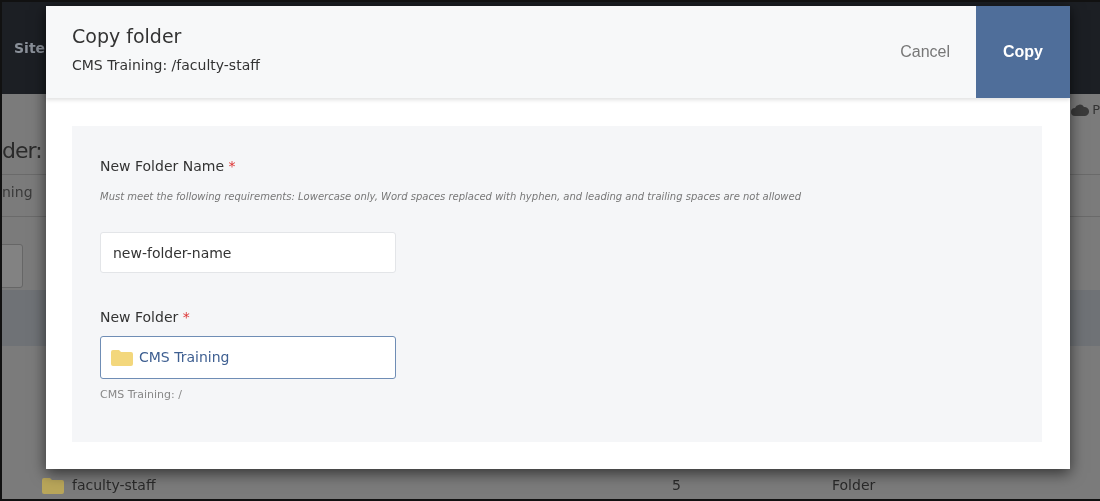 Image resolution: width=1100 pixels, height=501 pixels. What do you see at coordinates (1096, 110) in the screenshot?
I see `action-label: P` at bounding box center [1096, 110].